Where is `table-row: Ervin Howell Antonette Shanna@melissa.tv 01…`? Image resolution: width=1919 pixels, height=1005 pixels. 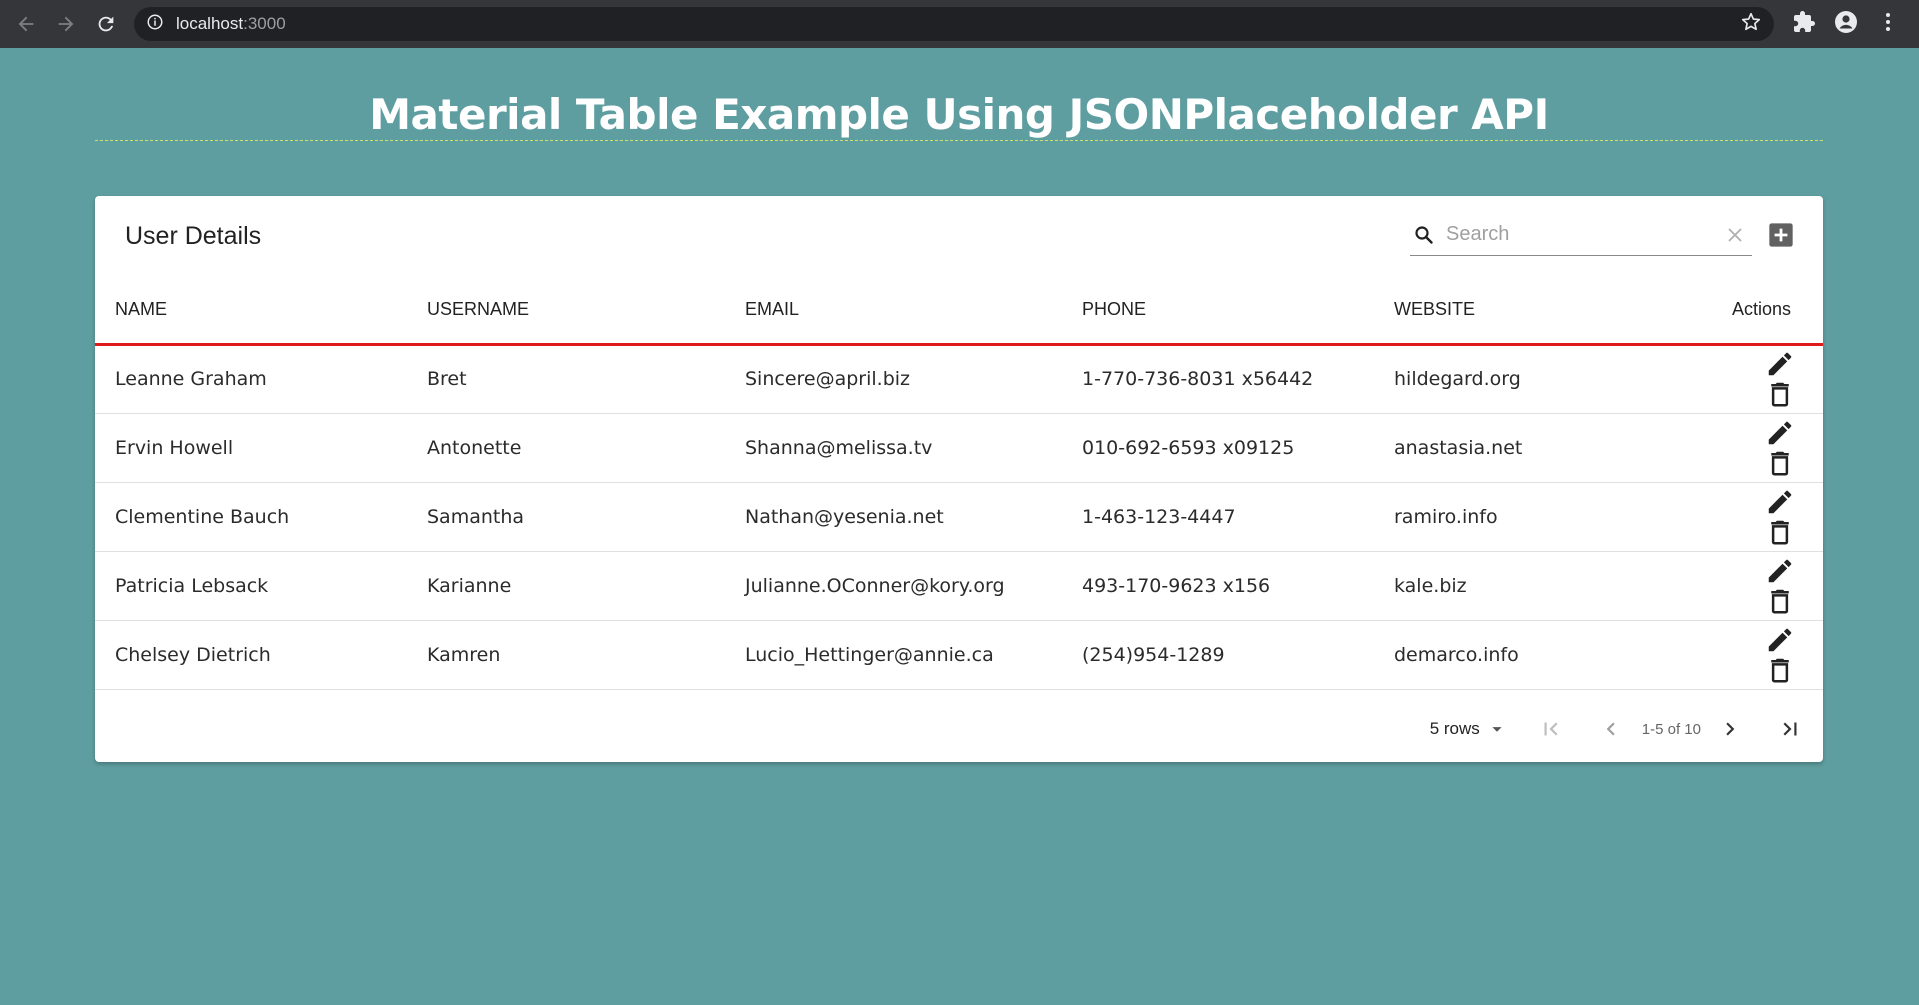 table-row: Ervin Howell Antonette Shanna@melissa.tv 01… is located at coordinates (959, 448).